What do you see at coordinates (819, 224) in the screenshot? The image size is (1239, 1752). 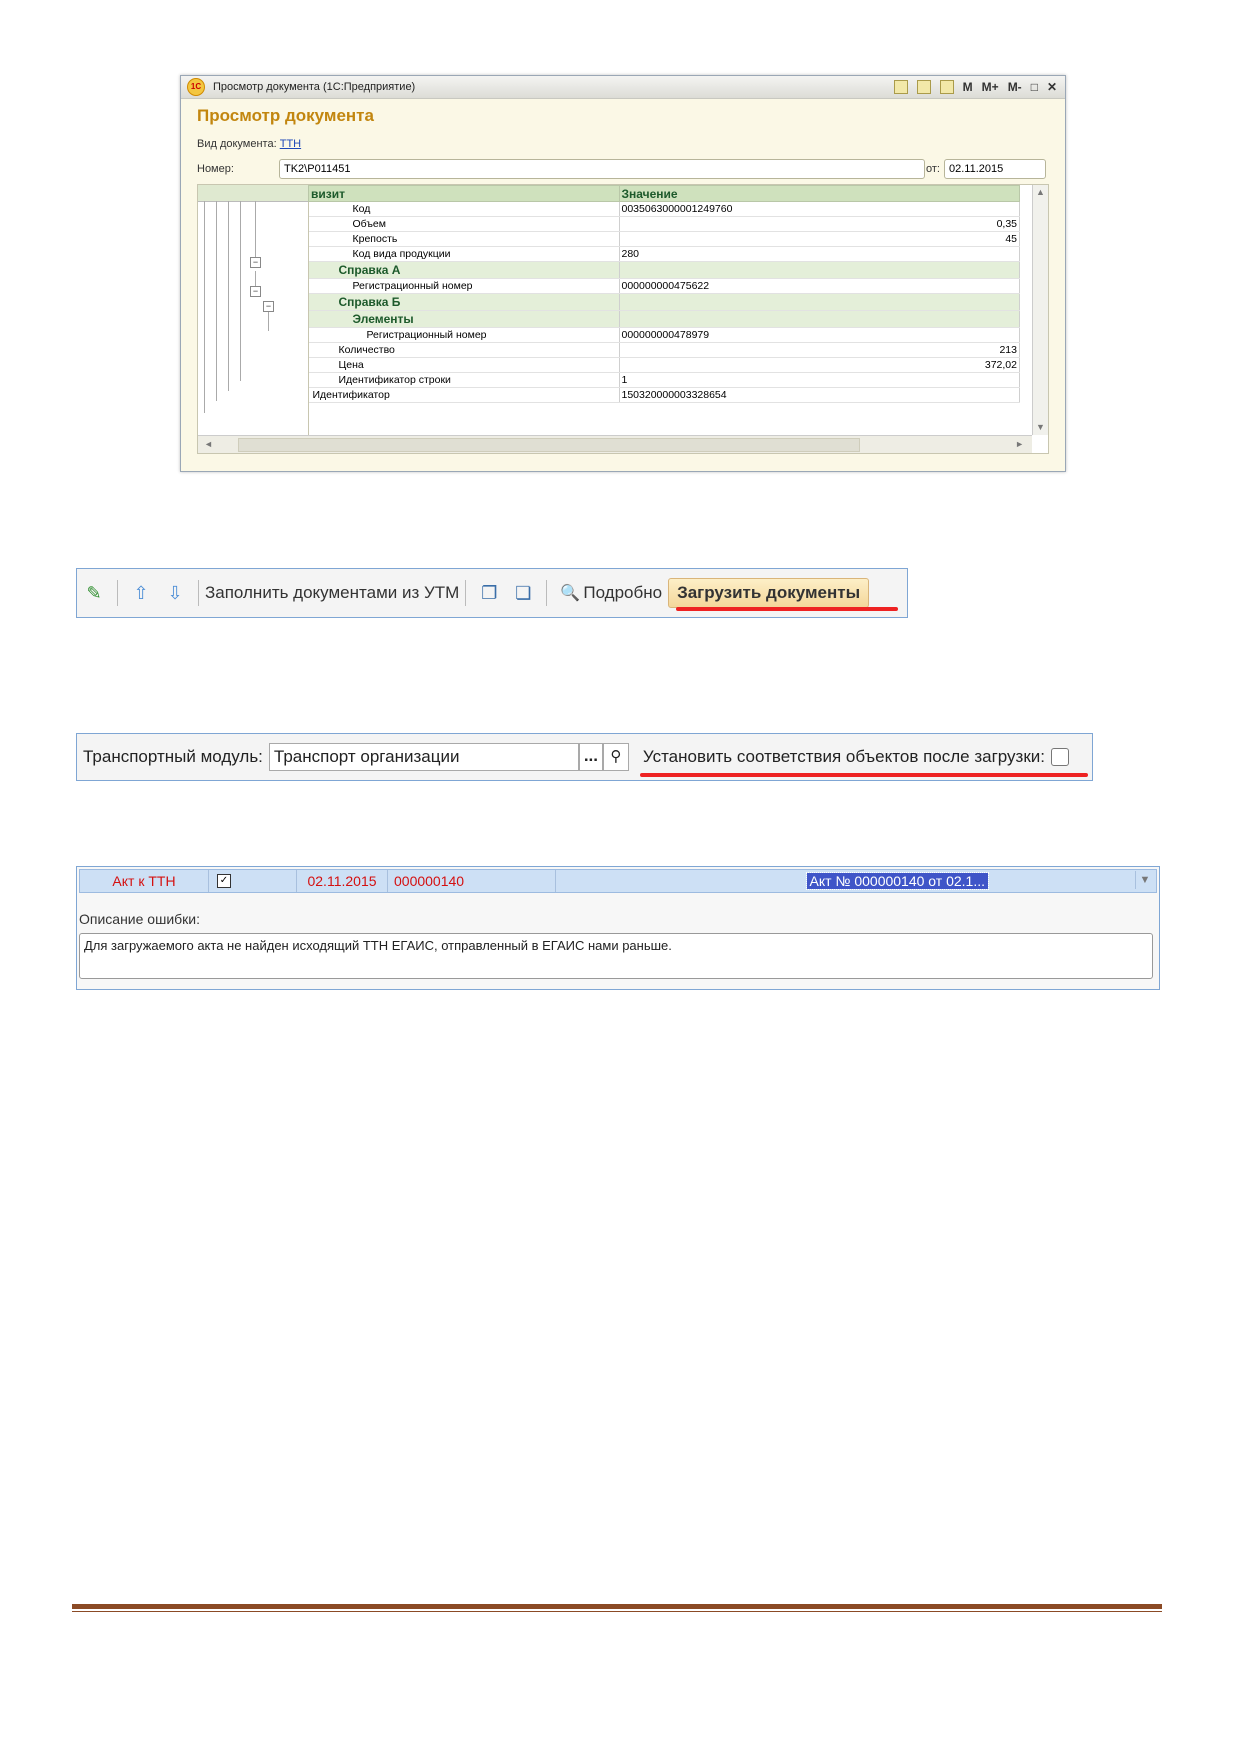 I see `property-value: 0,35` at bounding box center [819, 224].